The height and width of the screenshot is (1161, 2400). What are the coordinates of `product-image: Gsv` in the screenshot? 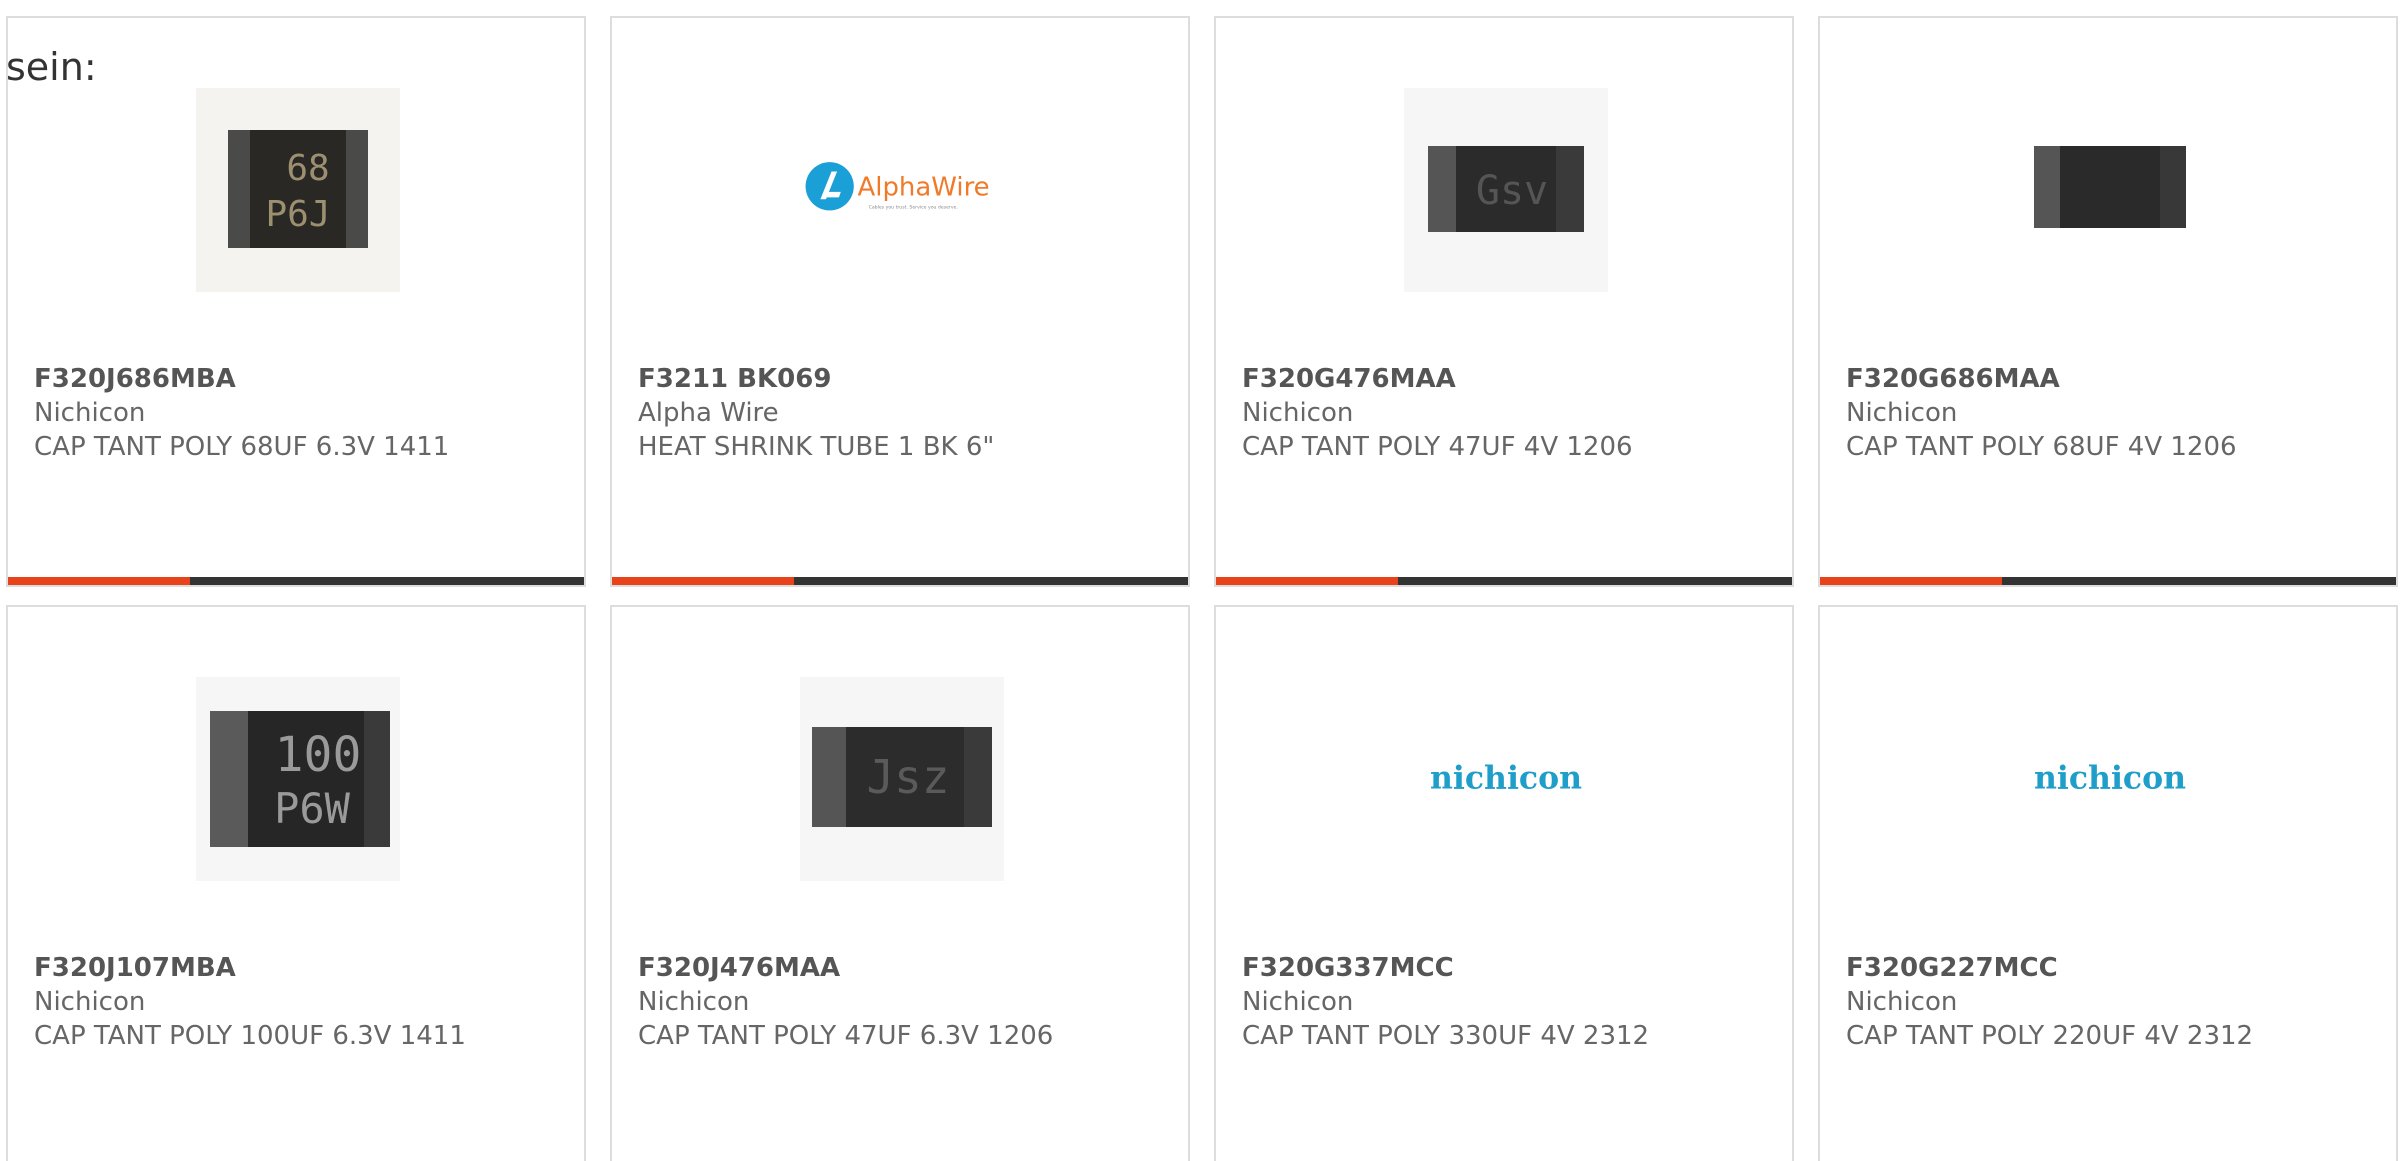 It's located at (1506, 190).